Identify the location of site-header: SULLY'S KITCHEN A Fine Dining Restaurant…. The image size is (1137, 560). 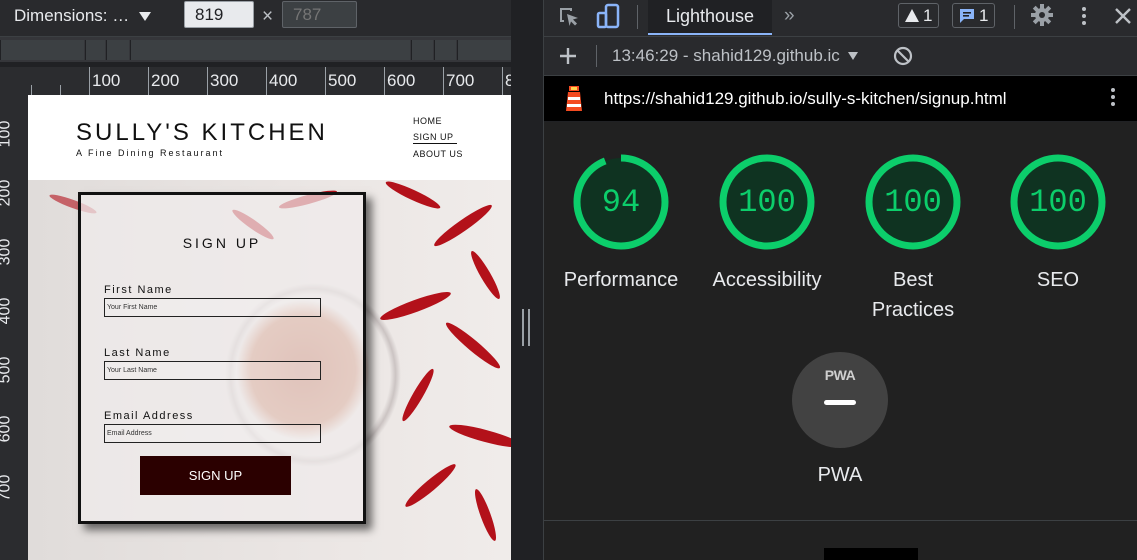
(269, 137).